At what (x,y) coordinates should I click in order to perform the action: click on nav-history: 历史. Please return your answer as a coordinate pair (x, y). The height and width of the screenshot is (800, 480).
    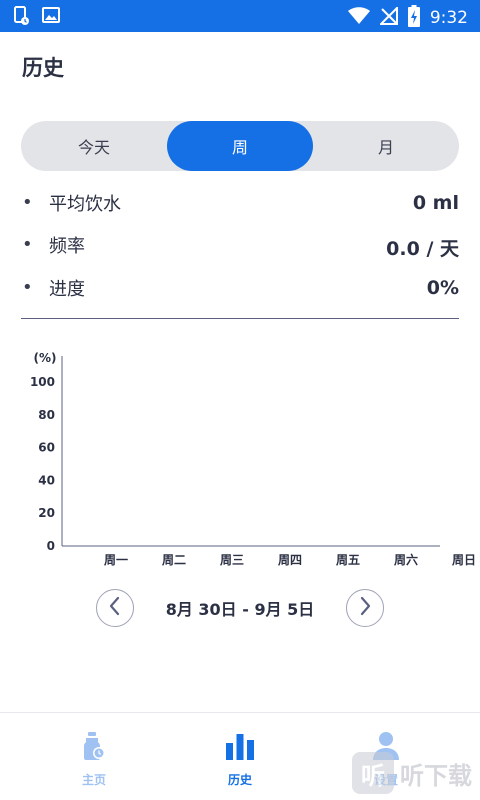
    Looking at the image, I should click on (240, 761).